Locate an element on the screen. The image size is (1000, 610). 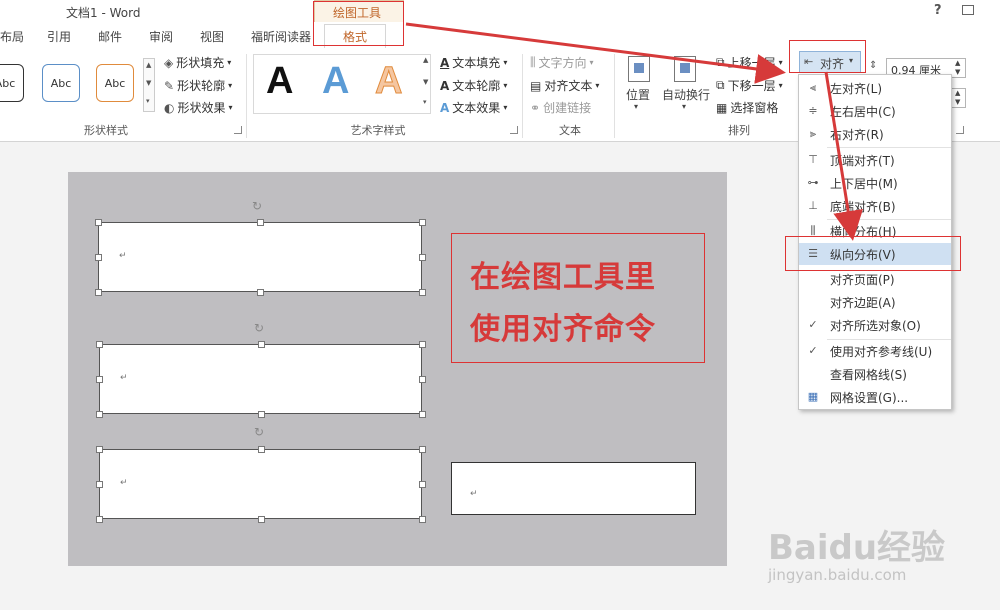
menu-item-view-gridlines: 查看网格线(S) is located at coordinates (875, 374).